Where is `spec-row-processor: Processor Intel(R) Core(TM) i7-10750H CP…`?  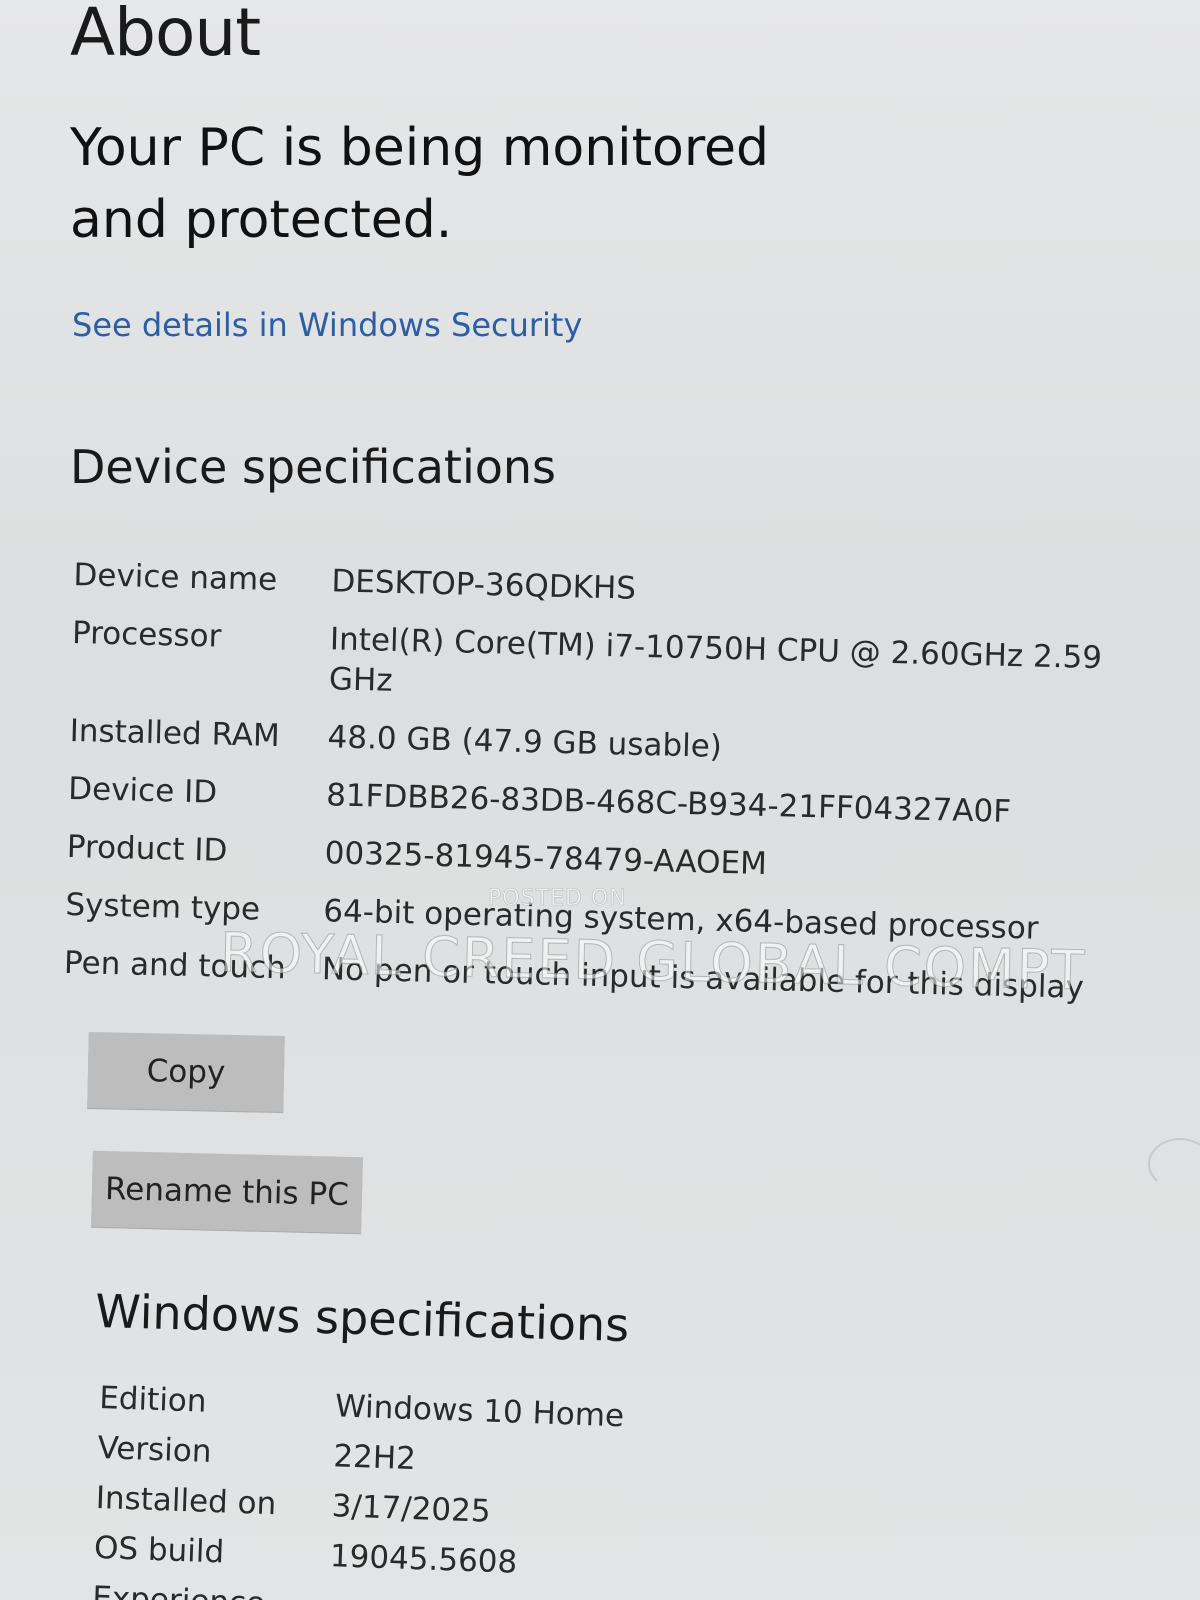
spec-row-processor: Processor Intel(R) Core(TM) i7-10750H CP… is located at coordinates (602, 666).